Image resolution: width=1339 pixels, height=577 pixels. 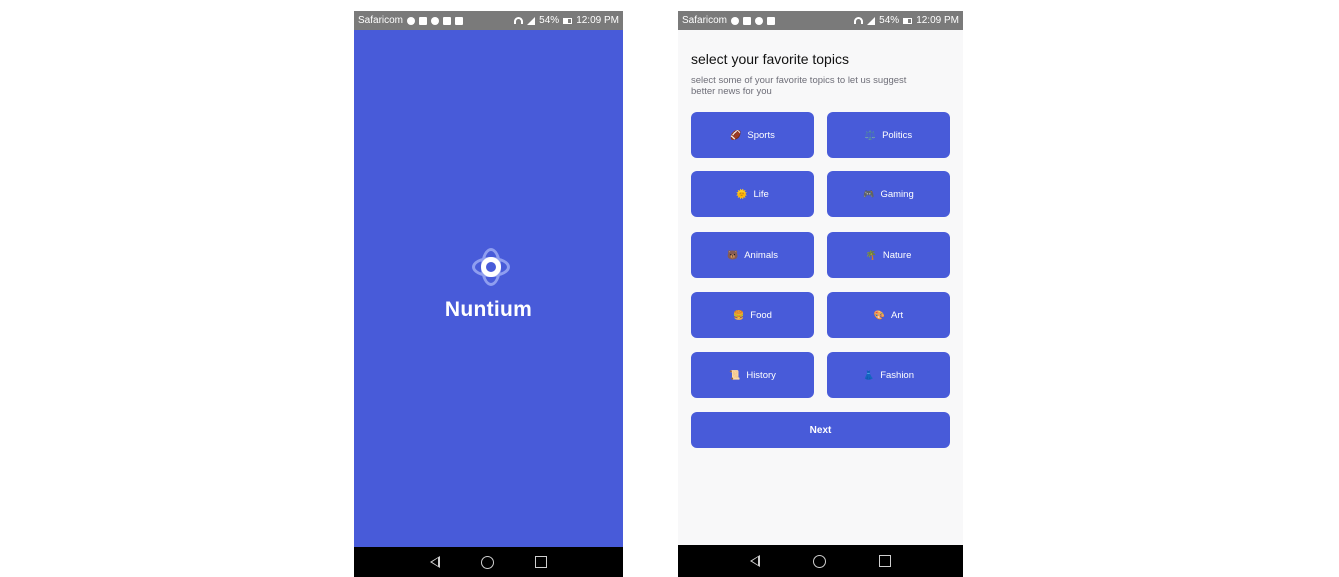 I want to click on topic-label: Life, so click(x=761, y=194).